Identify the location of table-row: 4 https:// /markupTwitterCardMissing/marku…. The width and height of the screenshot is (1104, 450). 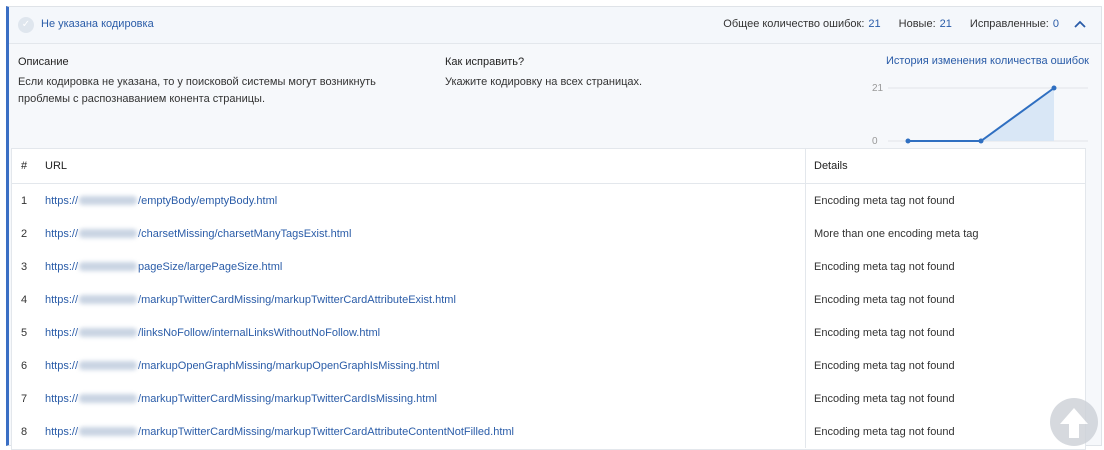
(548, 299).